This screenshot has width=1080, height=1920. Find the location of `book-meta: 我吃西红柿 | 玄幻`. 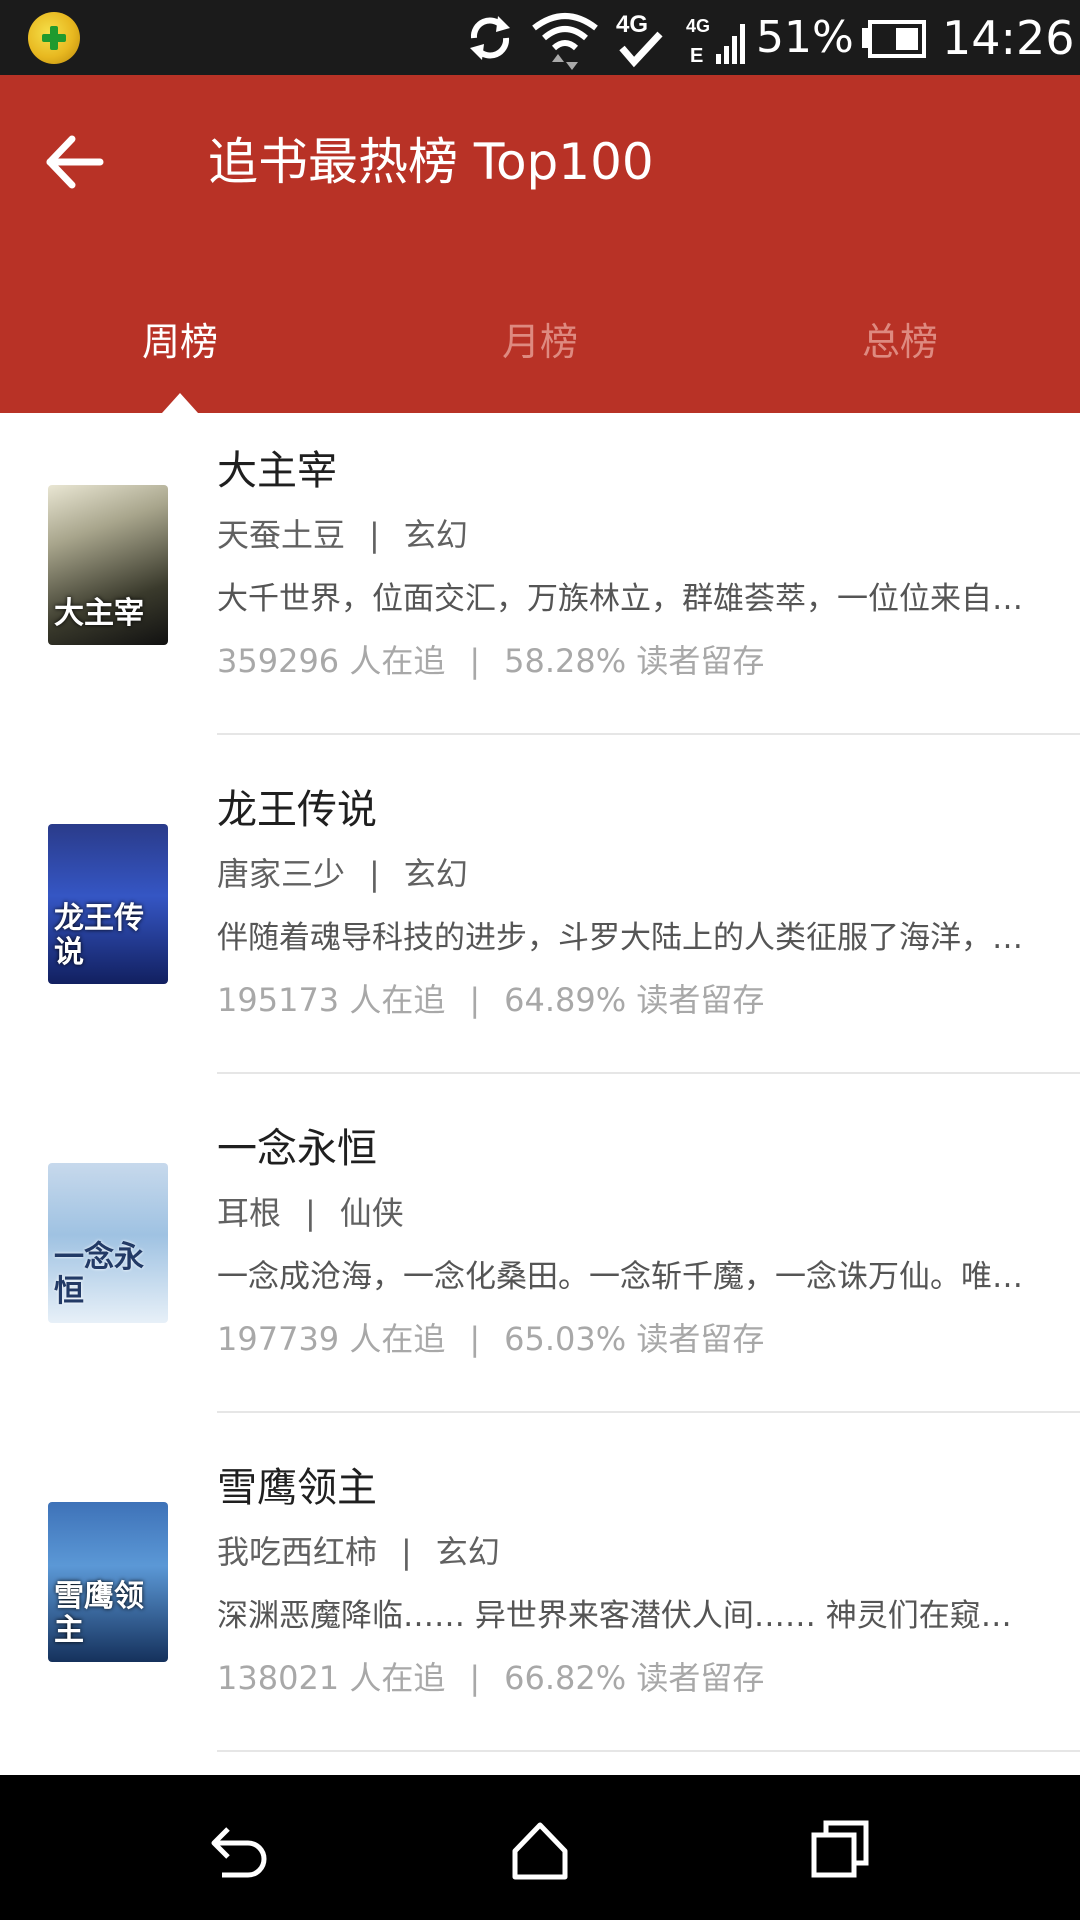

book-meta: 我吃西红柿 | 玄幻 is located at coordinates (358, 1552).